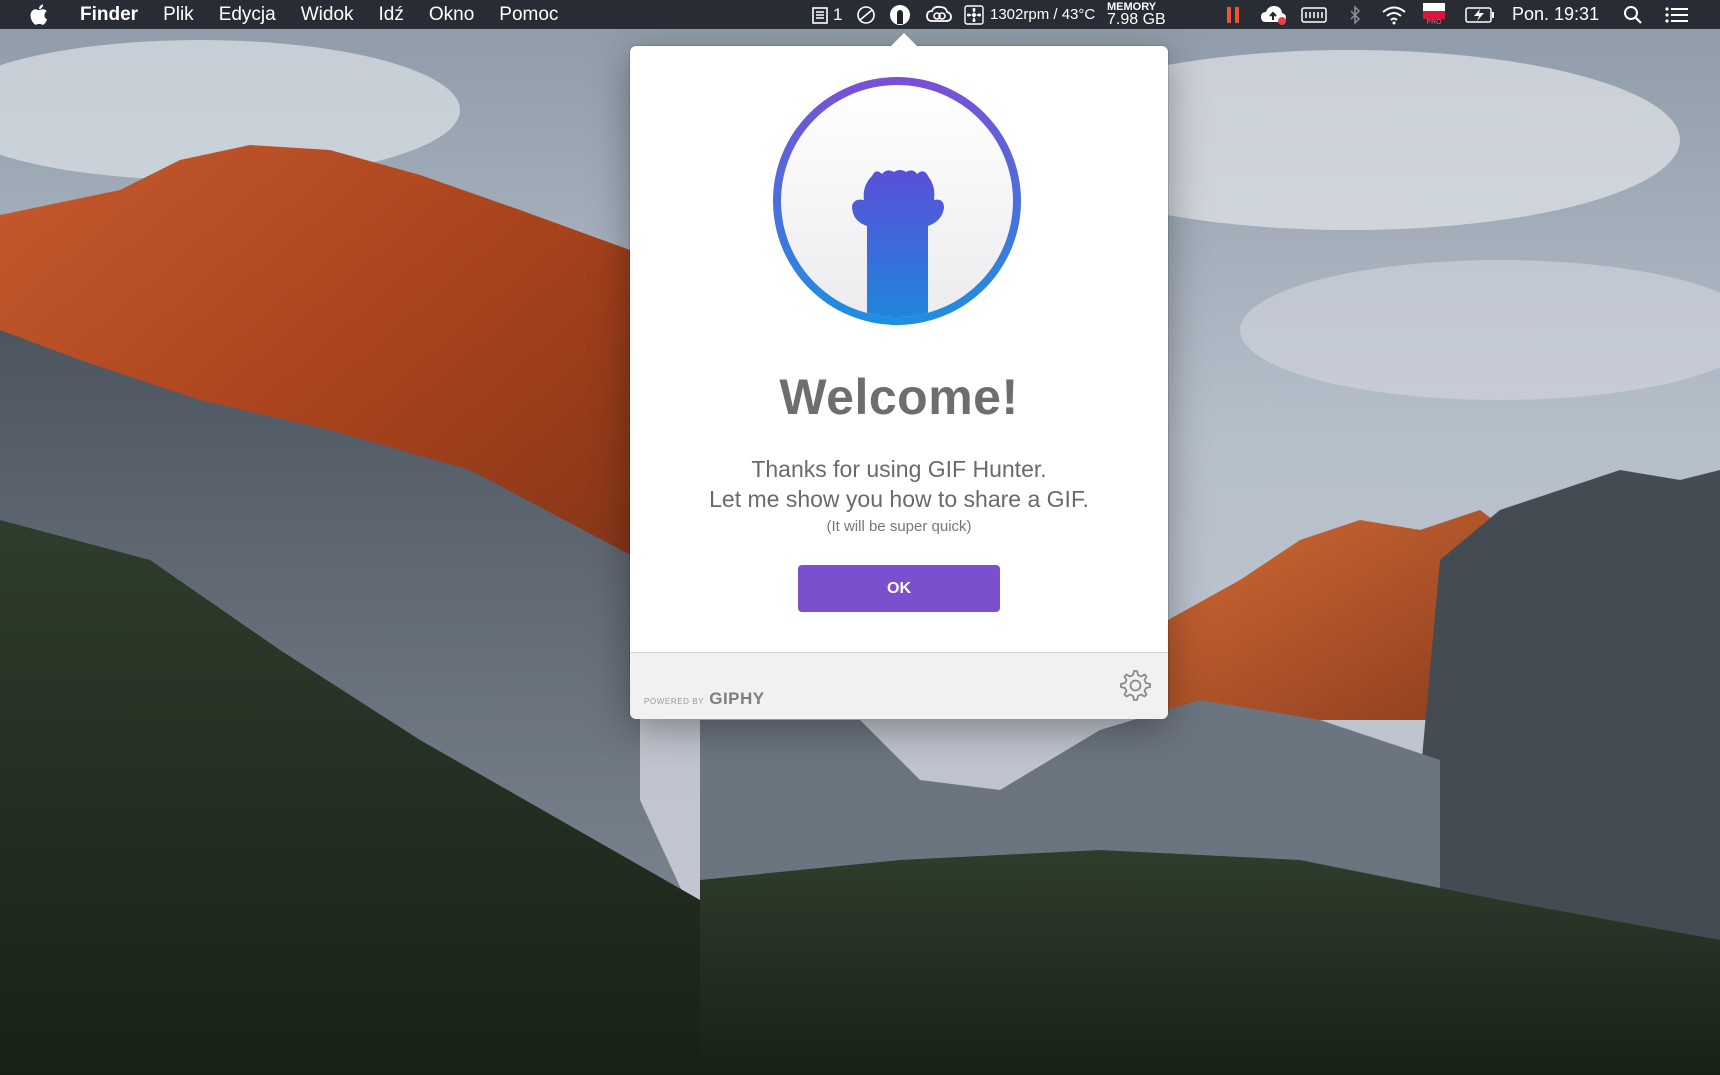 Image resolution: width=1720 pixels, height=1075 pixels. What do you see at coordinates (39, 15) in the screenshot?
I see `apple-icon` at bounding box center [39, 15].